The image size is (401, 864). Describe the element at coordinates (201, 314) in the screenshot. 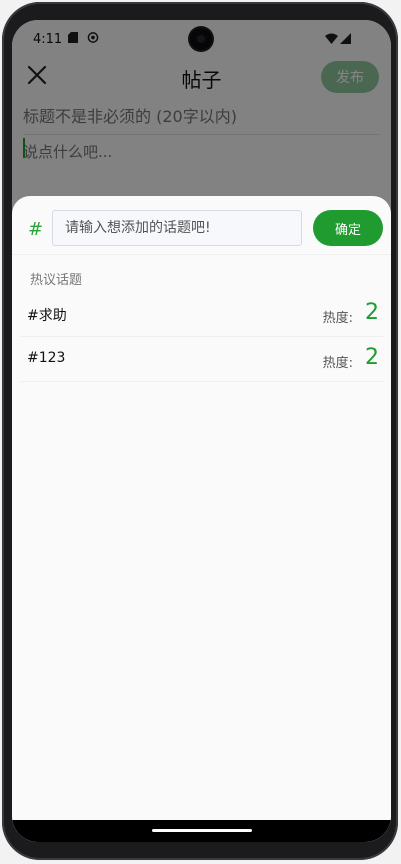

I see `topic-row: #求助 热度: 2` at that location.